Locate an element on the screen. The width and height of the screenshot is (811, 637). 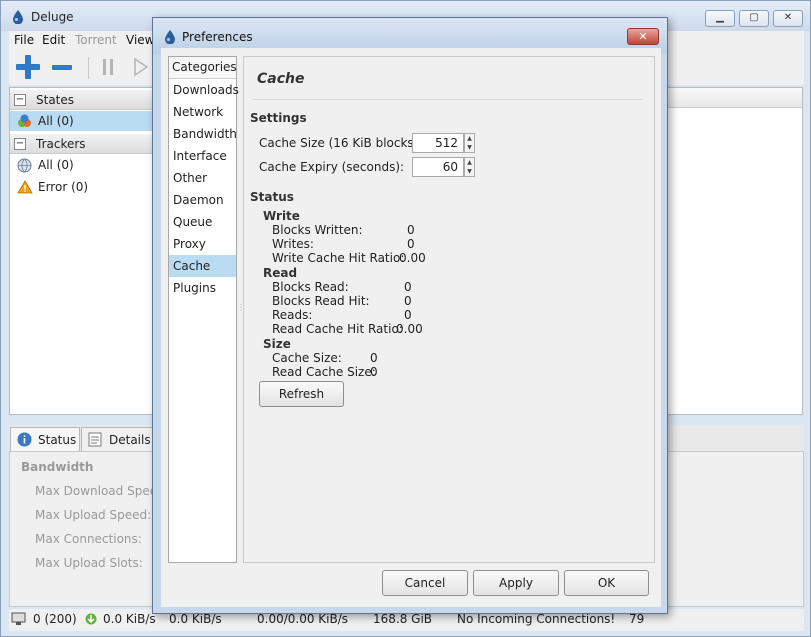
menu-file: File is located at coordinates (24, 40).